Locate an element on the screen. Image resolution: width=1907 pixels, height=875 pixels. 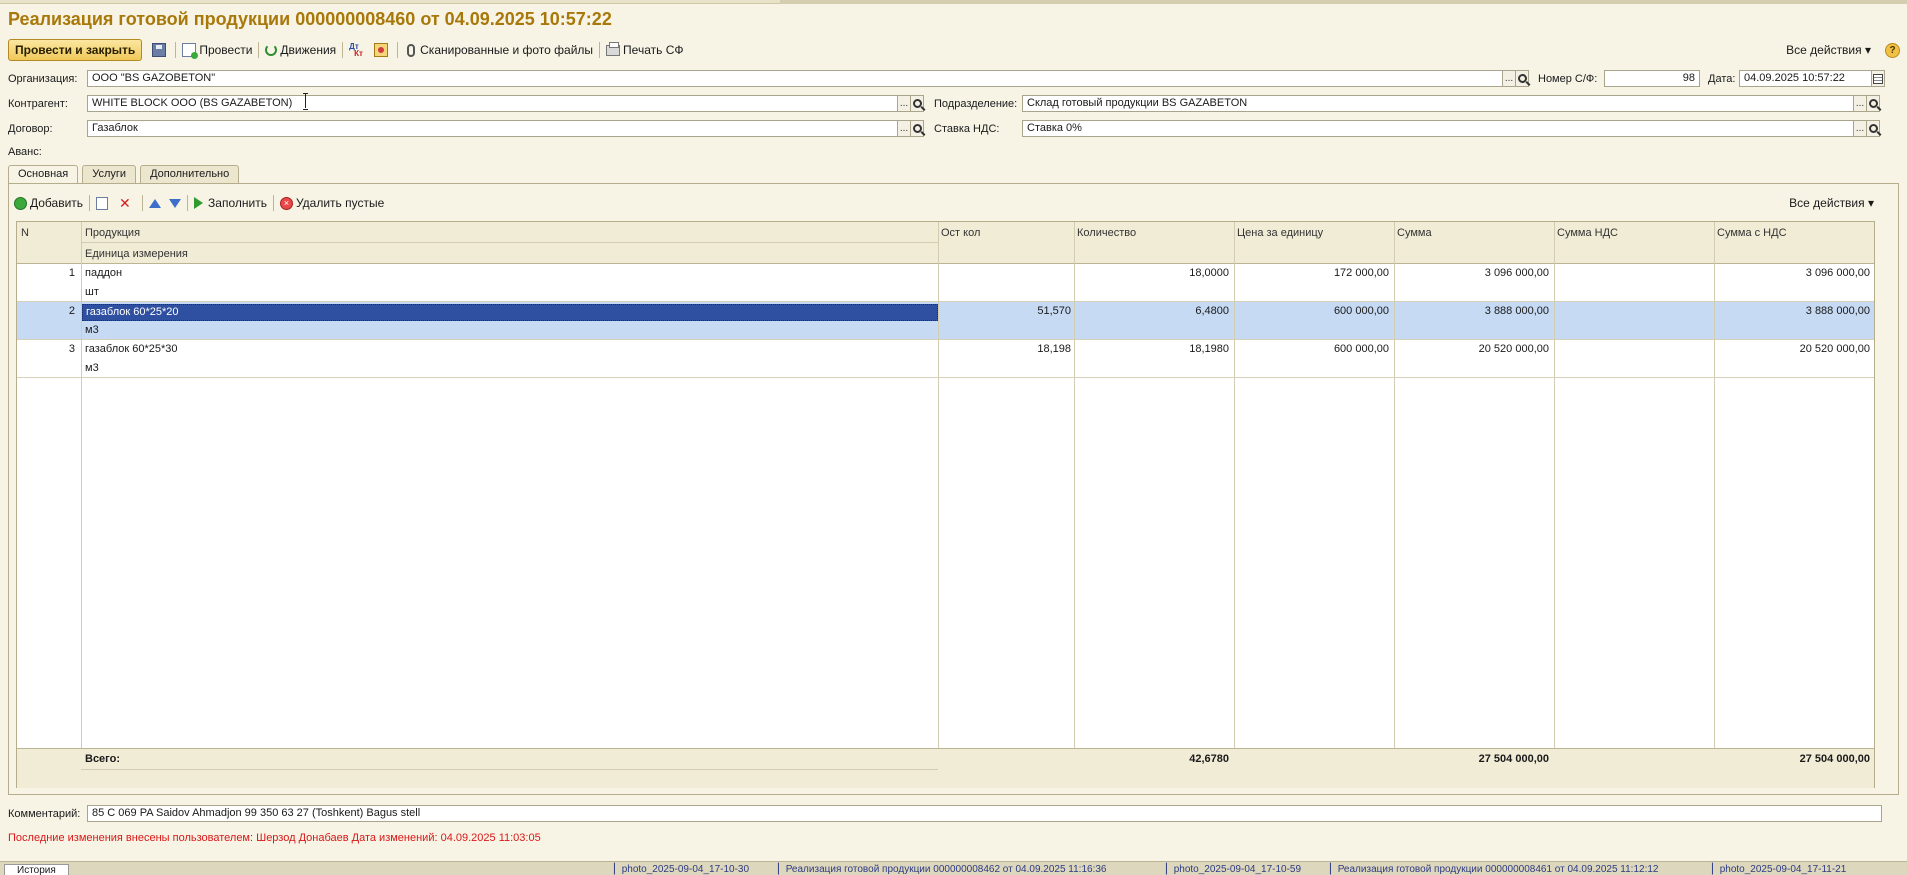
dt-kt-button: Дт Кт is located at coordinates (357, 50).